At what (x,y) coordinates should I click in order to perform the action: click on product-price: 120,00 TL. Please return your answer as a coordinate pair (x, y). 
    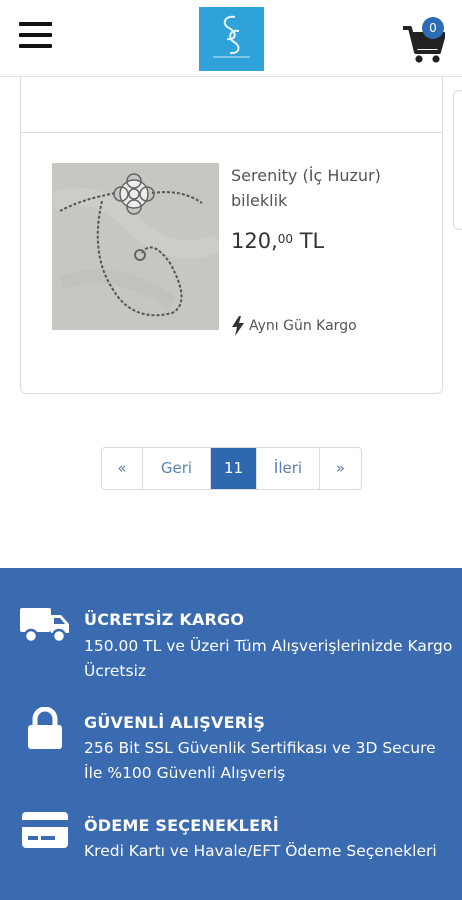
    Looking at the image, I should click on (277, 241).